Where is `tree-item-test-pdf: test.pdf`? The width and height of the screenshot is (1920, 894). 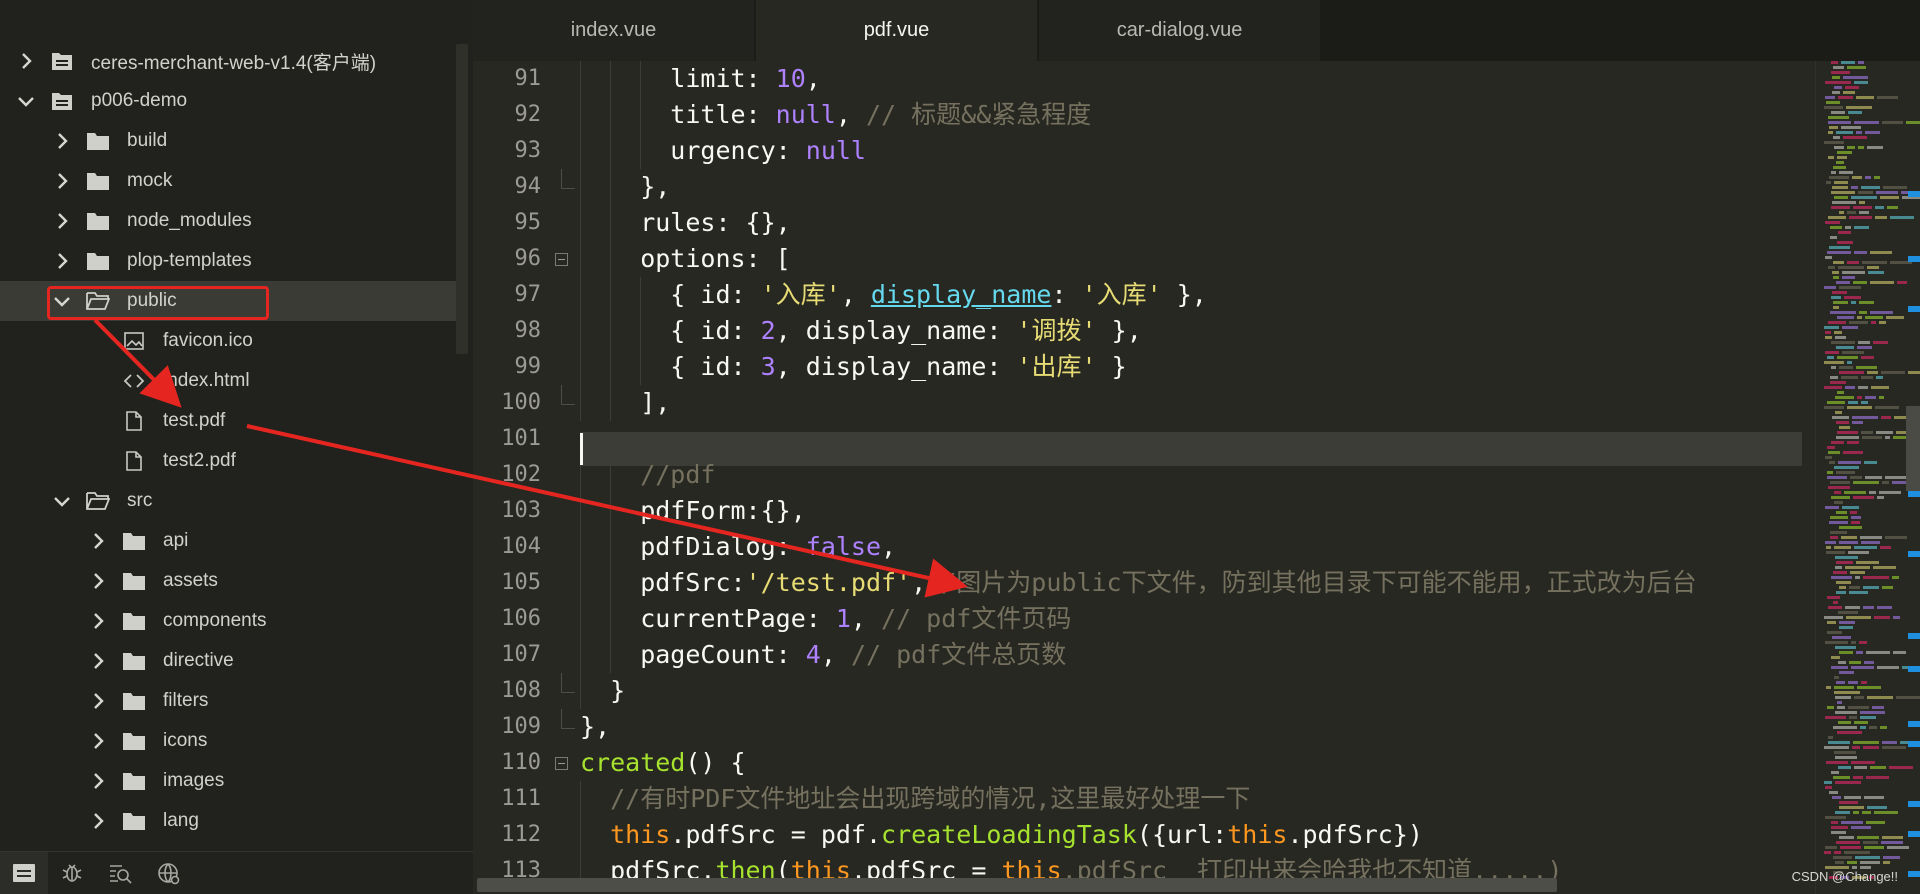
tree-item-test-pdf: test.pdf is located at coordinates (228, 421).